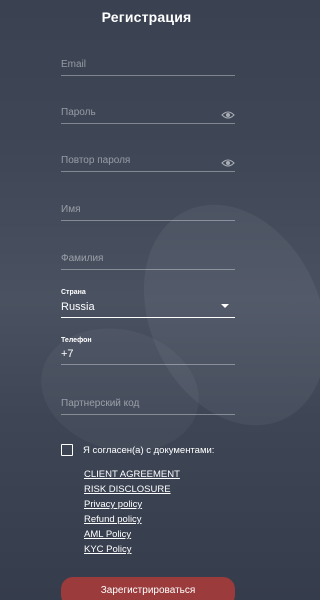 This screenshot has height=600, width=320. Describe the element at coordinates (148, 160) in the screenshot. I see `password-repeat-field: Повтор пароля` at that location.